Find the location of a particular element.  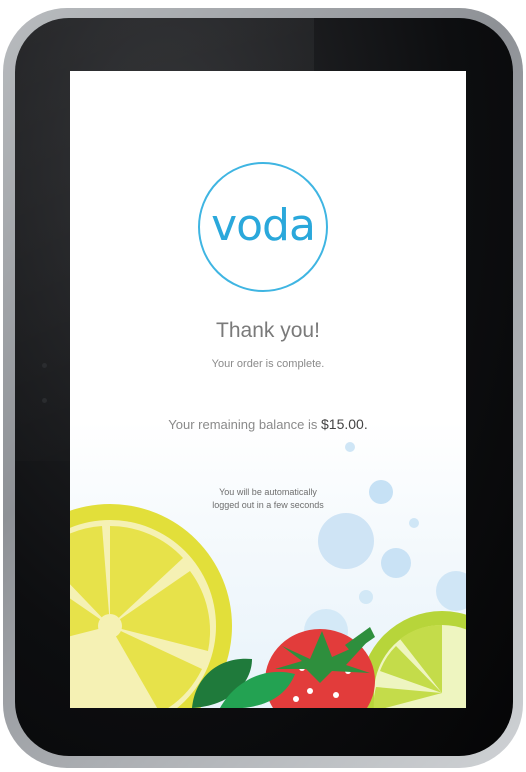

remaining-balance-text: Your remaining balance is $15.00. is located at coordinates (268, 424).